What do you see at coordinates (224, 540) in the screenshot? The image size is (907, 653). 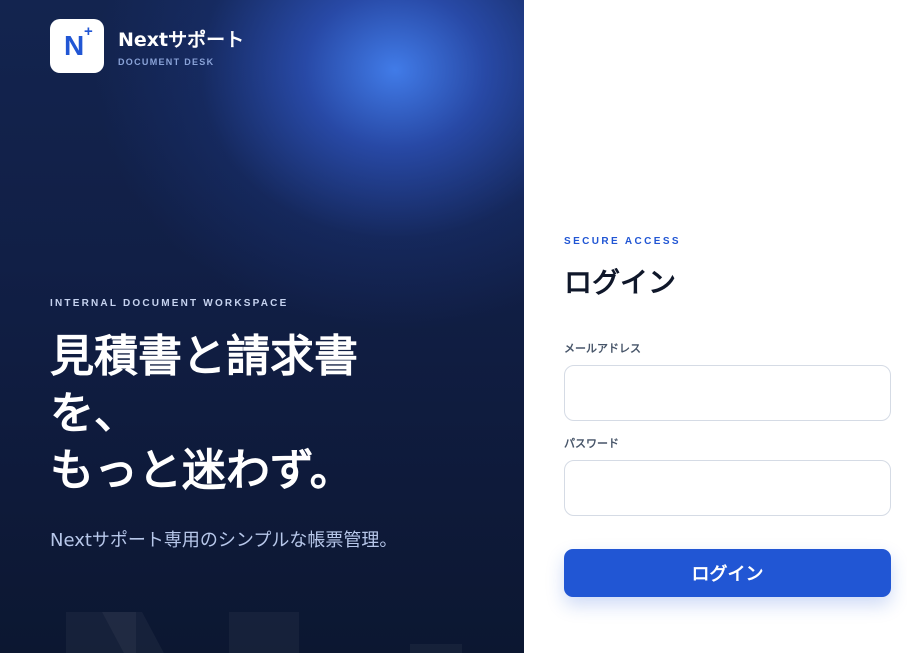 I see `hero-tagline: Nextサポート専用のシンプルな帳票管理。` at bounding box center [224, 540].